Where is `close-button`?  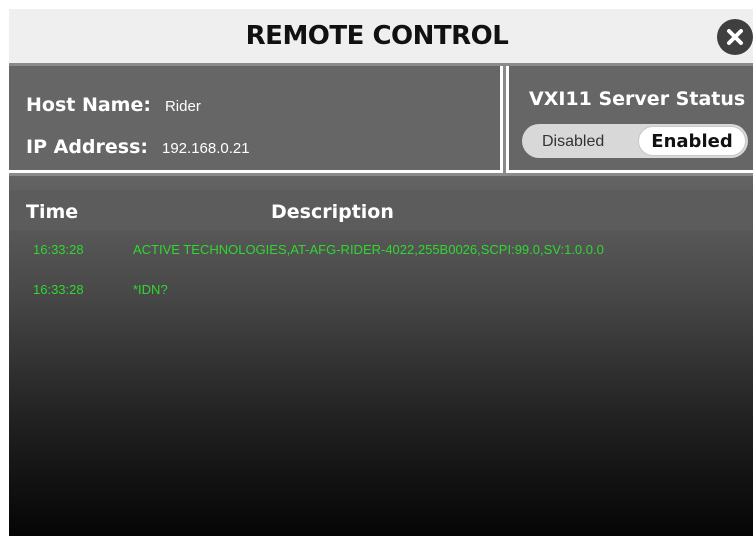
close-button is located at coordinates (735, 37).